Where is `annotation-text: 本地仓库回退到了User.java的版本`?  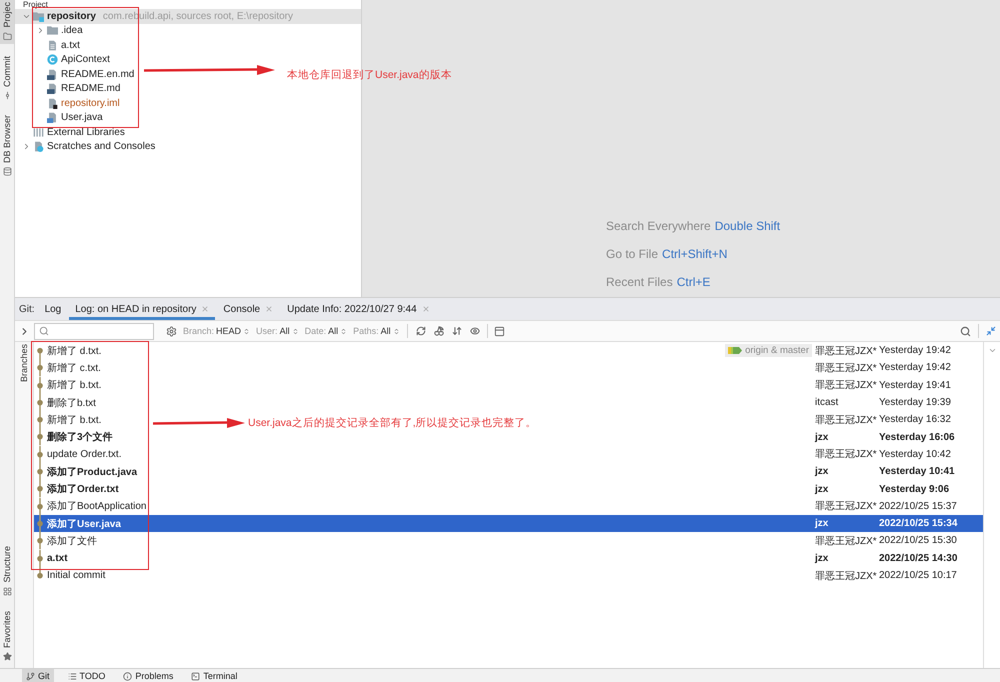
annotation-text: 本地仓库回退到了User.java的版本 is located at coordinates (369, 75).